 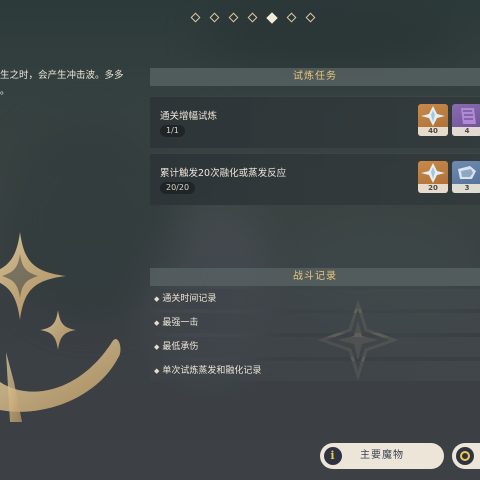 I want to click on reward-item: 20, so click(x=433, y=177).